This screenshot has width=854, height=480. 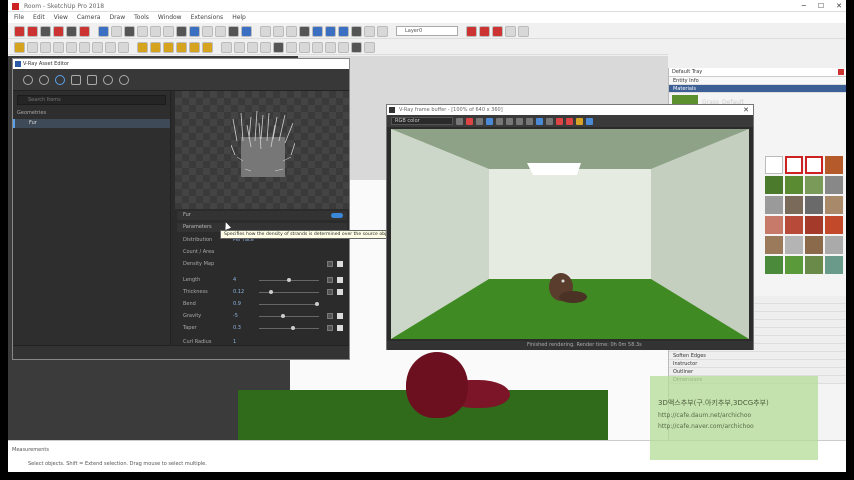 What do you see at coordinates (91, 100) in the screenshot?
I see `search-input: Search Items` at bounding box center [91, 100].